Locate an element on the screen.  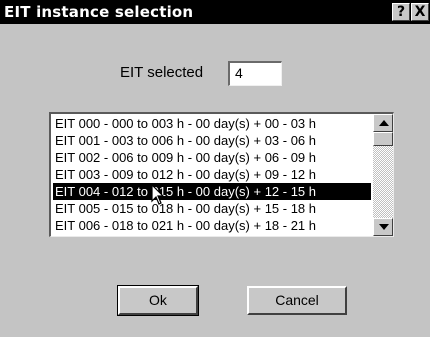
scroll-up-button is located at coordinates (383, 123).